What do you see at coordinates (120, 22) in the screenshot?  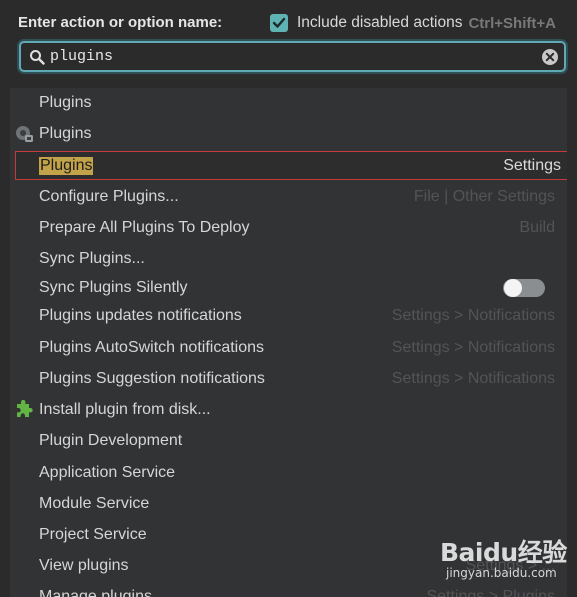 I see `action-name-label: Enter action or option name:` at bounding box center [120, 22].